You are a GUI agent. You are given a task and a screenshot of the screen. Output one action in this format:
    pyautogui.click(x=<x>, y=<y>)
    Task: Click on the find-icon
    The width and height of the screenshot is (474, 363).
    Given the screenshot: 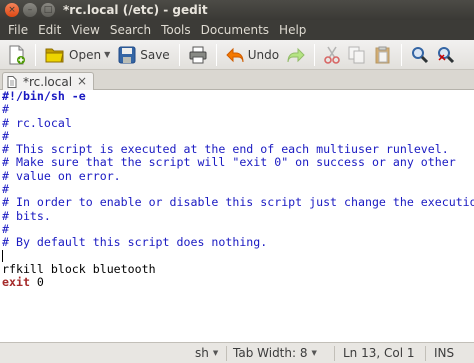 What is the action you would take?
    pyautogui.click(x=420, y=54)
    